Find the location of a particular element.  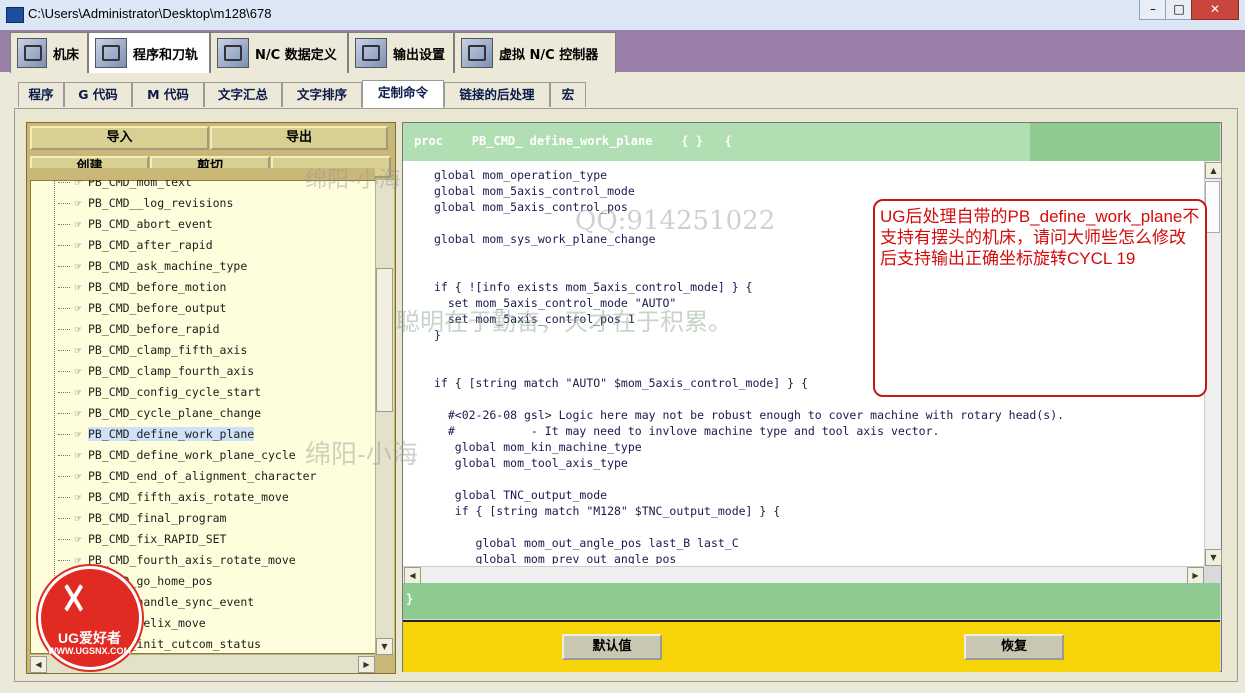

main-tab-bar: 机床 程序和刀轨 N/C 数据定义 输出设置 虚拟 N/C 控制器 is located at coordinates (622, 51).